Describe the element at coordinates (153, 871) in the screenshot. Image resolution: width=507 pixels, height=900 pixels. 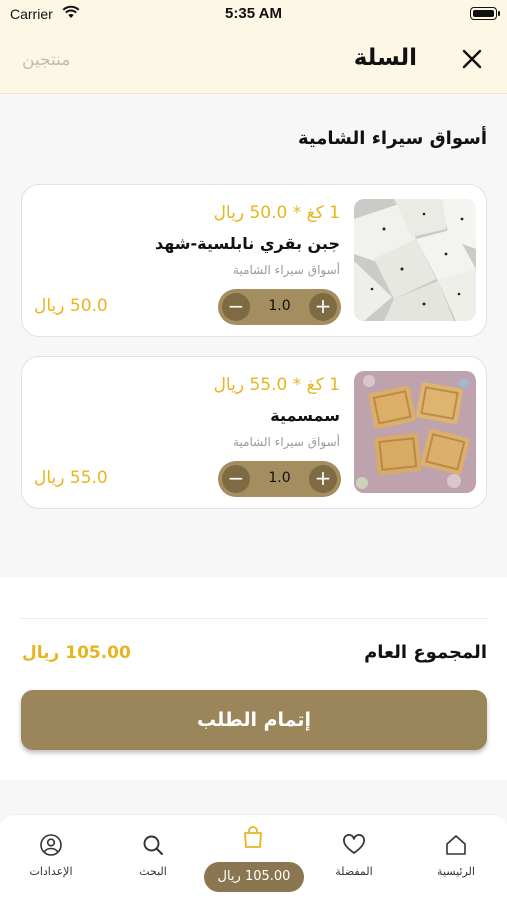
I see `tab-search-label: البحث` at that location.